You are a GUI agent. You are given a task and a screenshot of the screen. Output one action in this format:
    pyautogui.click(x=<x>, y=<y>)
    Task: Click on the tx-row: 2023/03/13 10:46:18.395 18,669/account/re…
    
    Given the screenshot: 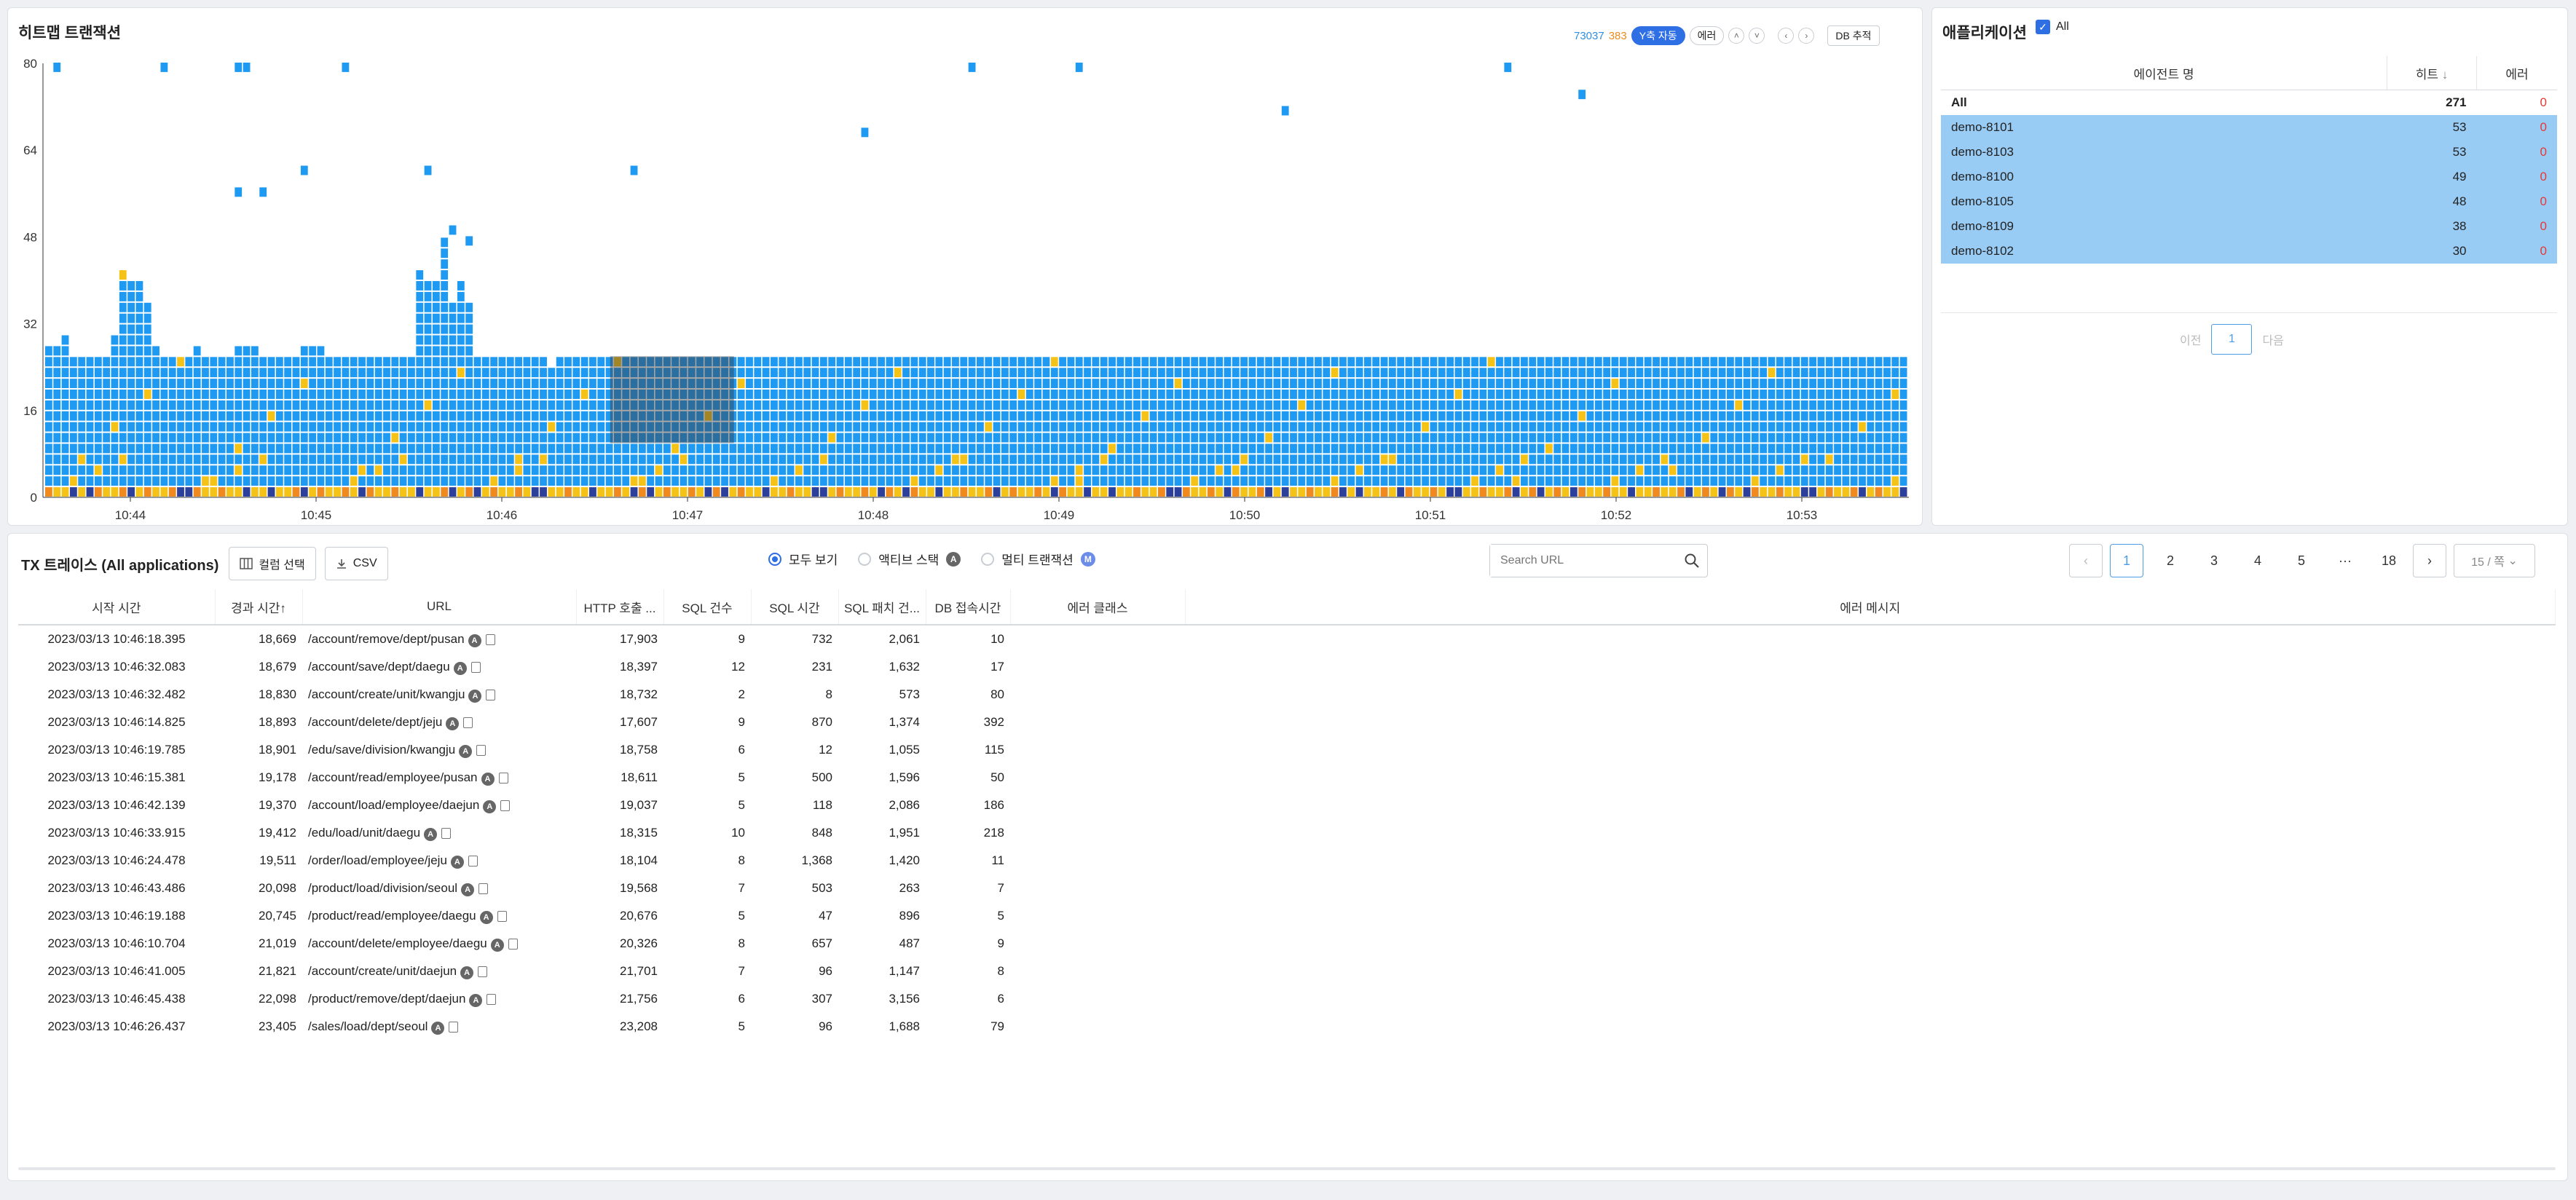 What is the action you would take?
    pyautogui.click(x=1287, y=639)
    